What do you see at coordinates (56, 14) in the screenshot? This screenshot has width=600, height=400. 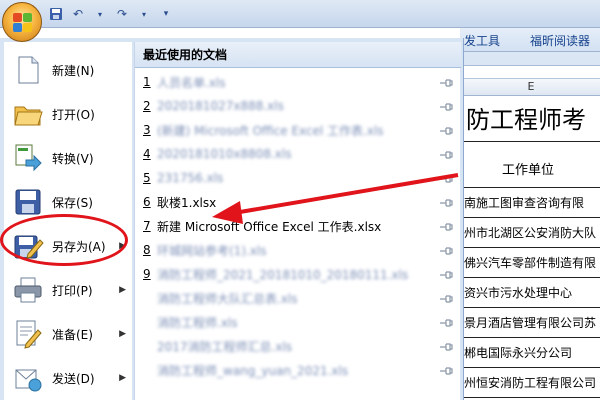 I see `save-icon` at bounding box center [56, 14].